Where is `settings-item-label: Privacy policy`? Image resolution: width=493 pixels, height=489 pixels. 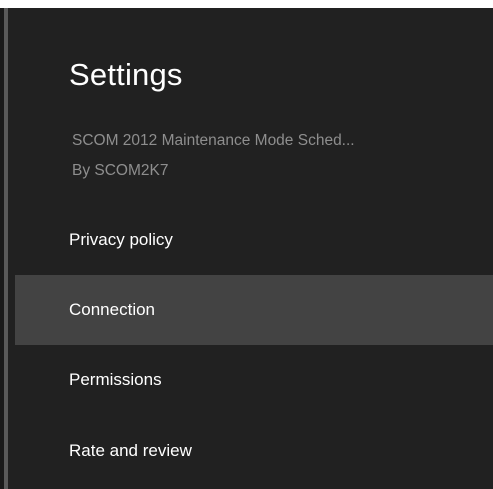 settings-item-label: Privacy policy is located at coordinates (121, 239).